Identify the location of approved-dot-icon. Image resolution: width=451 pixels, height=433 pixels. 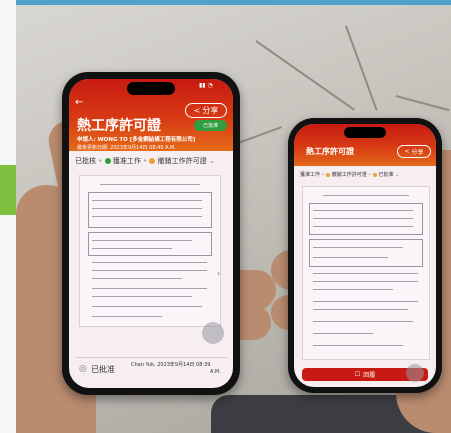
(107, 161).